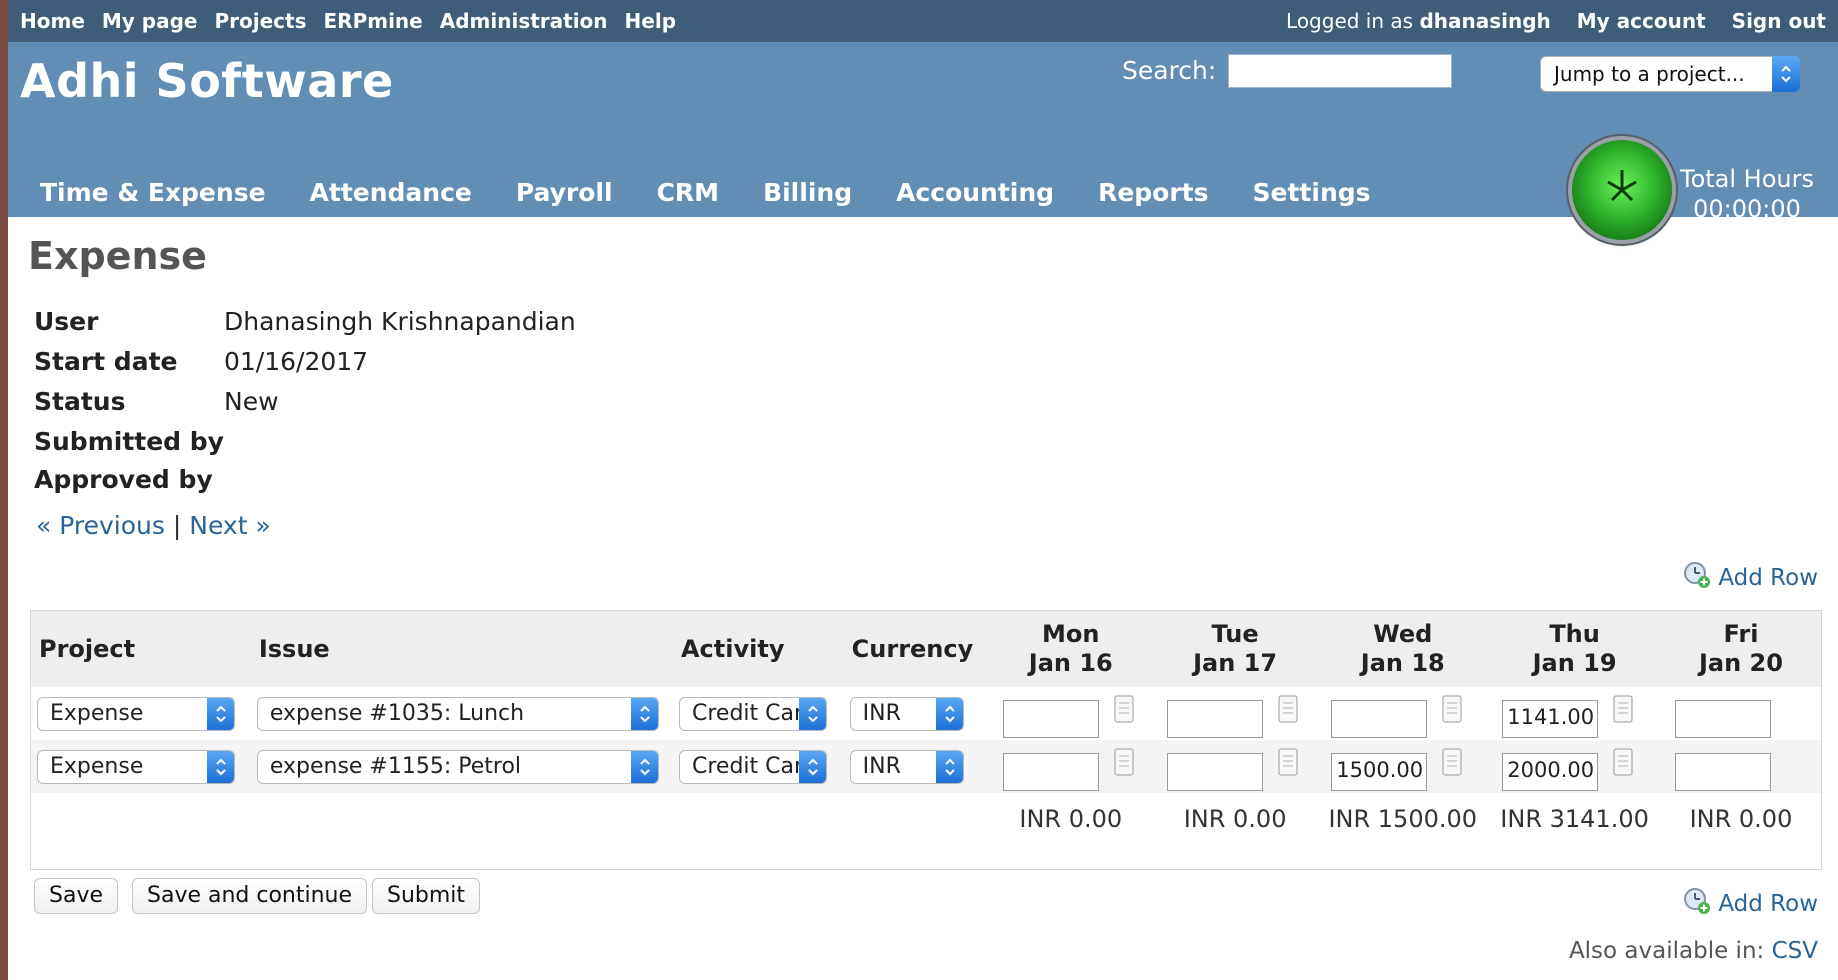 This screenshot has height=980, width=1838. I want to click on nav-accounting: Accounting, so click(975, 192).